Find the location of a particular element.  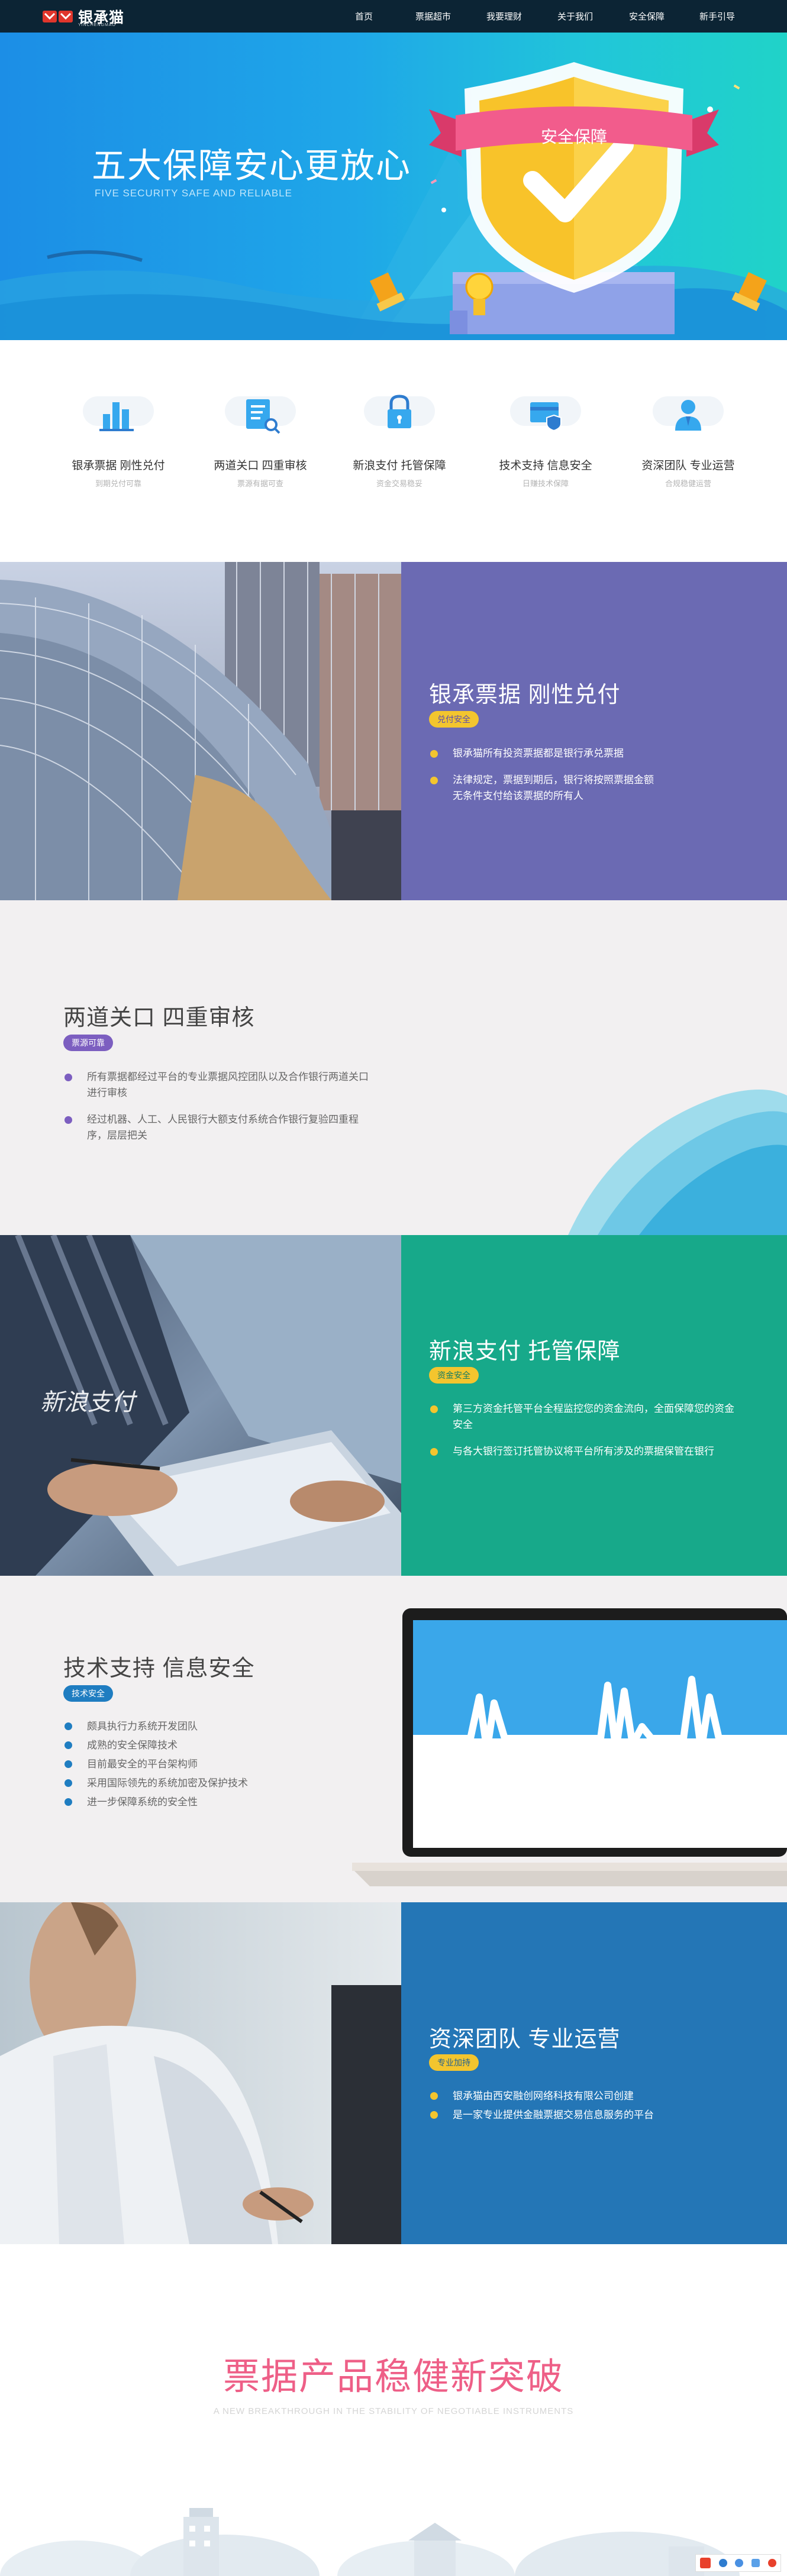

feature-item: 两道关口 四重审核 票源有据可查 is located at coordinates (260, 431).